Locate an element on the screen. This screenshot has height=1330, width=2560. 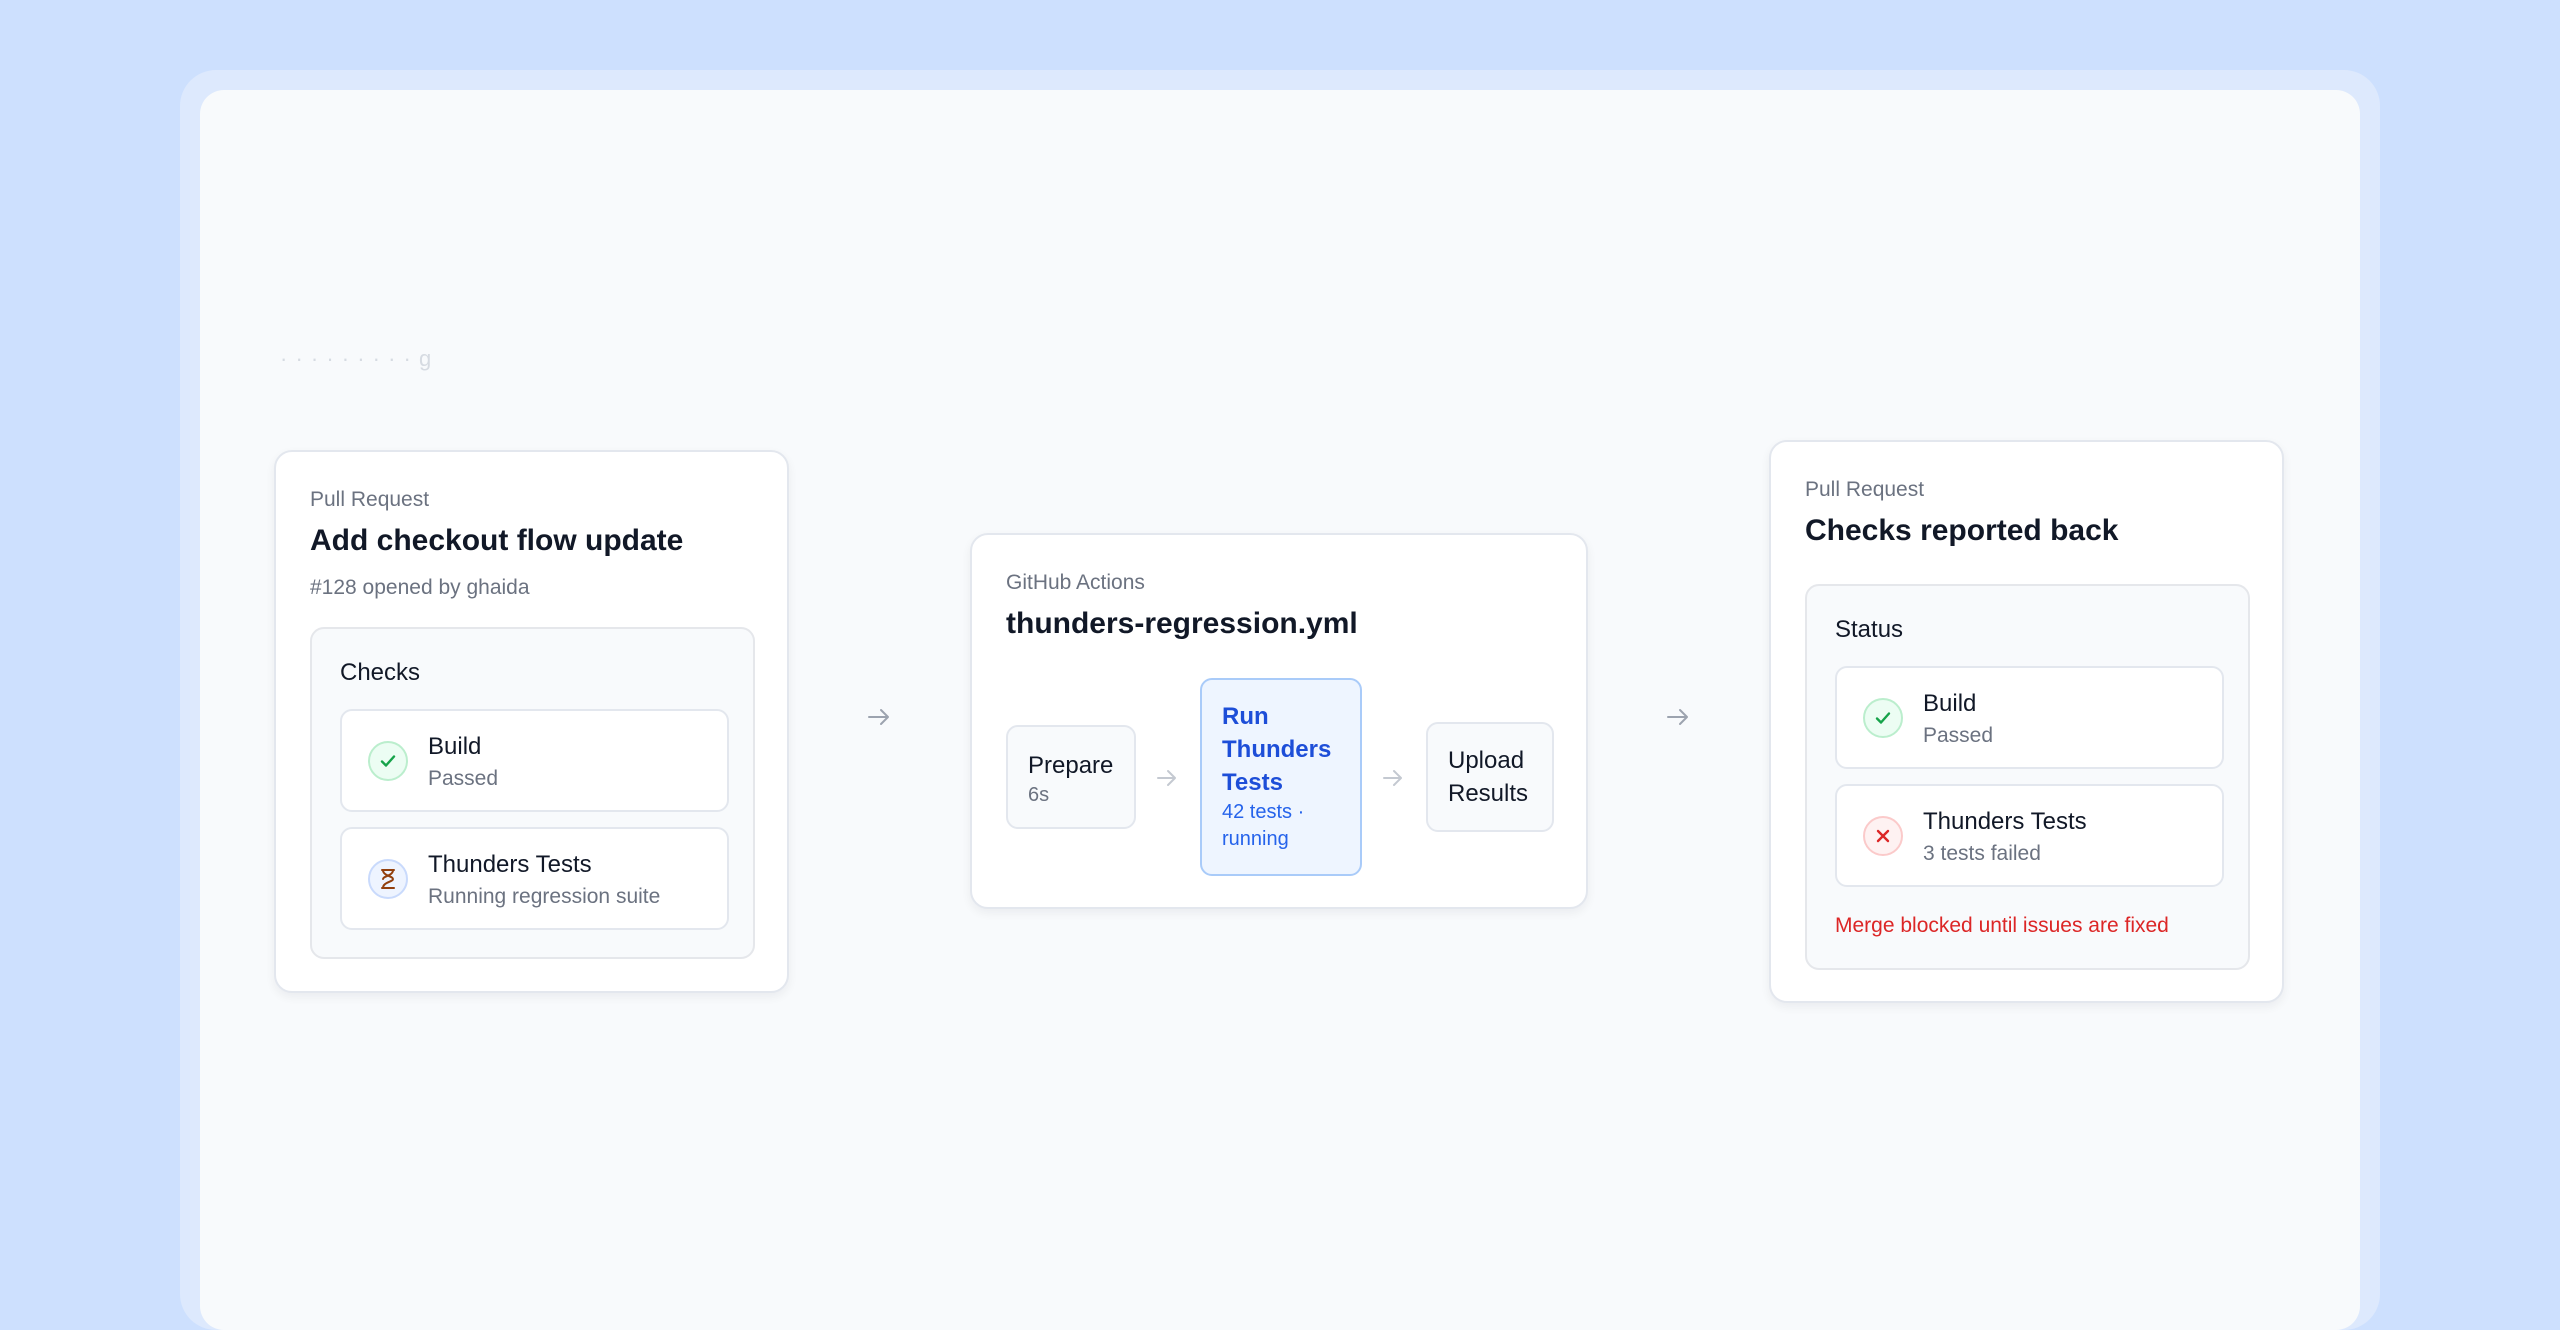
step-detail: 6s is located at coordinates (1039, 795).